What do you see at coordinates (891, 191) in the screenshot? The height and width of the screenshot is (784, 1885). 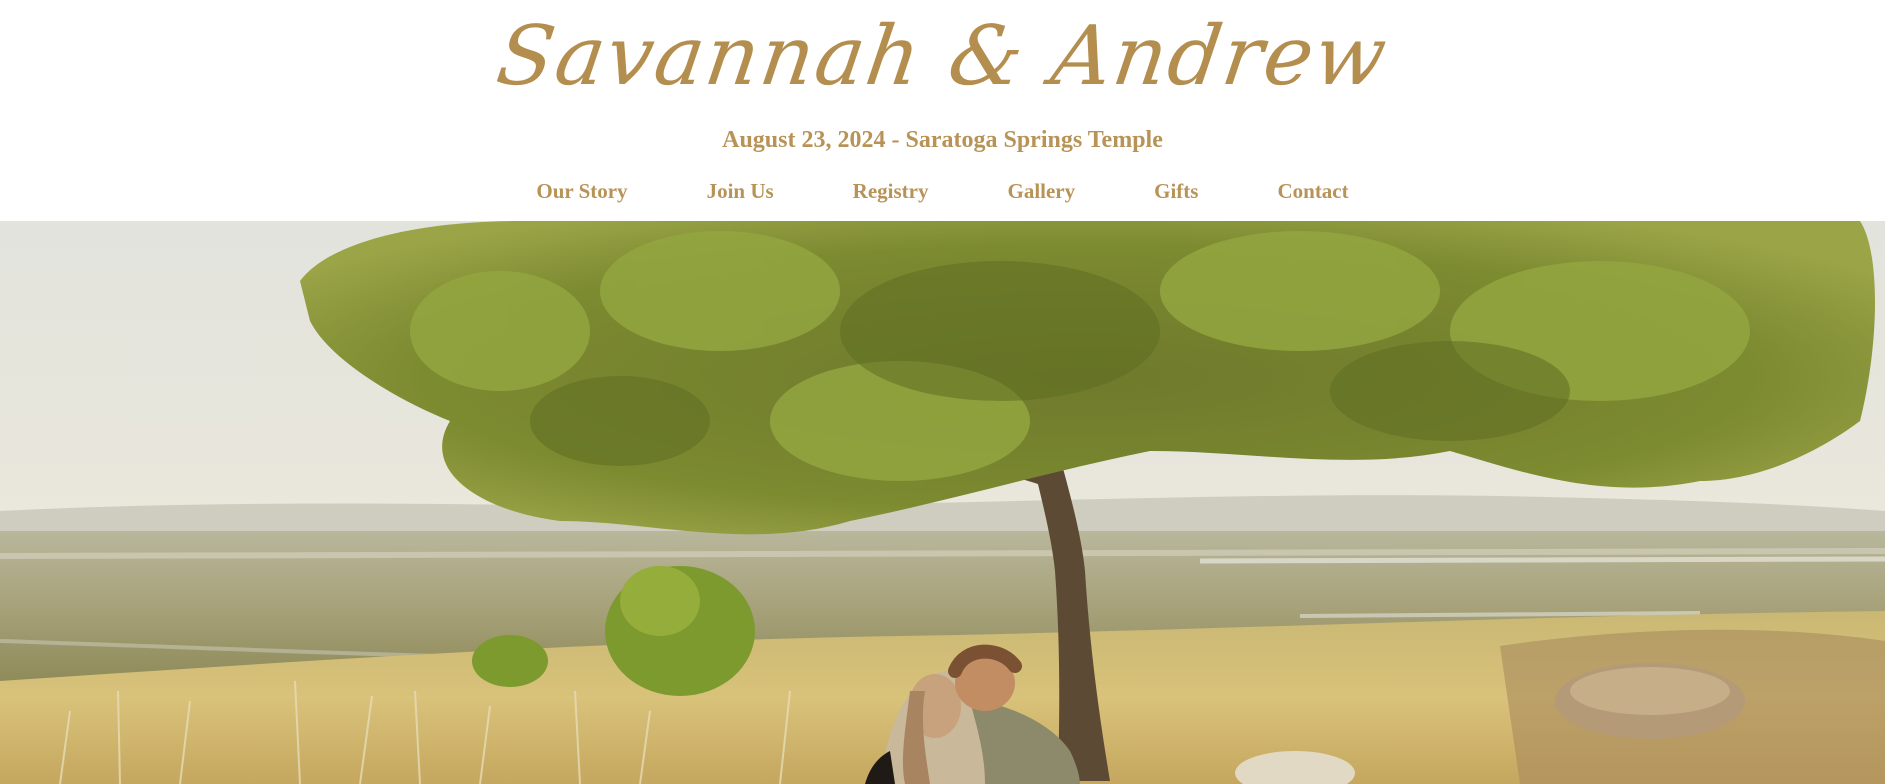 I see `nav-registry: Registry` at bounding box center [891, 191].